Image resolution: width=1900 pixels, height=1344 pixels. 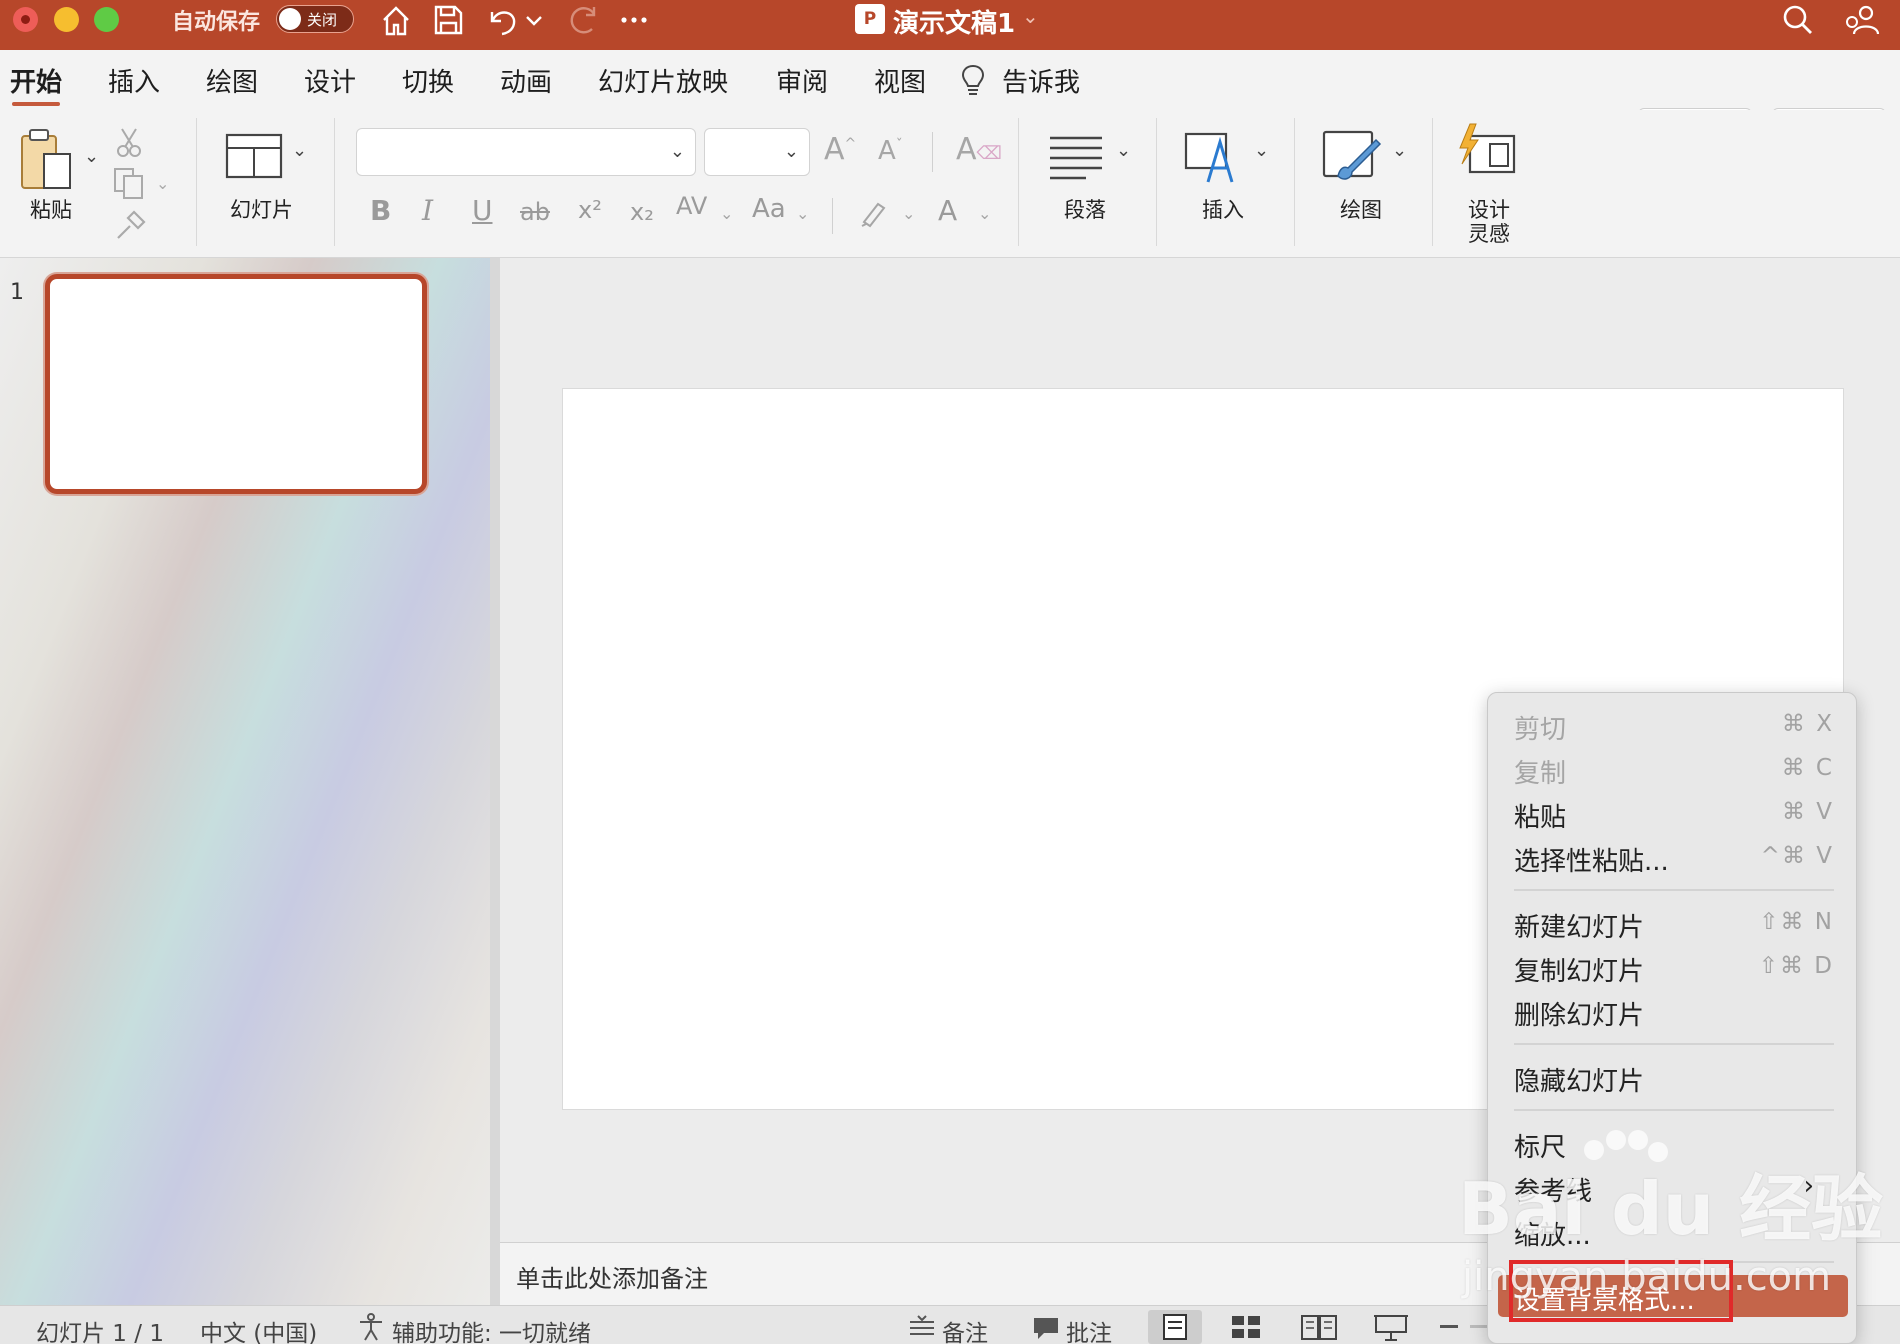 What do you see at coordinates (380, 210) in the screenshot?
I see `bold-button: B` at bounding box center [380, 210].